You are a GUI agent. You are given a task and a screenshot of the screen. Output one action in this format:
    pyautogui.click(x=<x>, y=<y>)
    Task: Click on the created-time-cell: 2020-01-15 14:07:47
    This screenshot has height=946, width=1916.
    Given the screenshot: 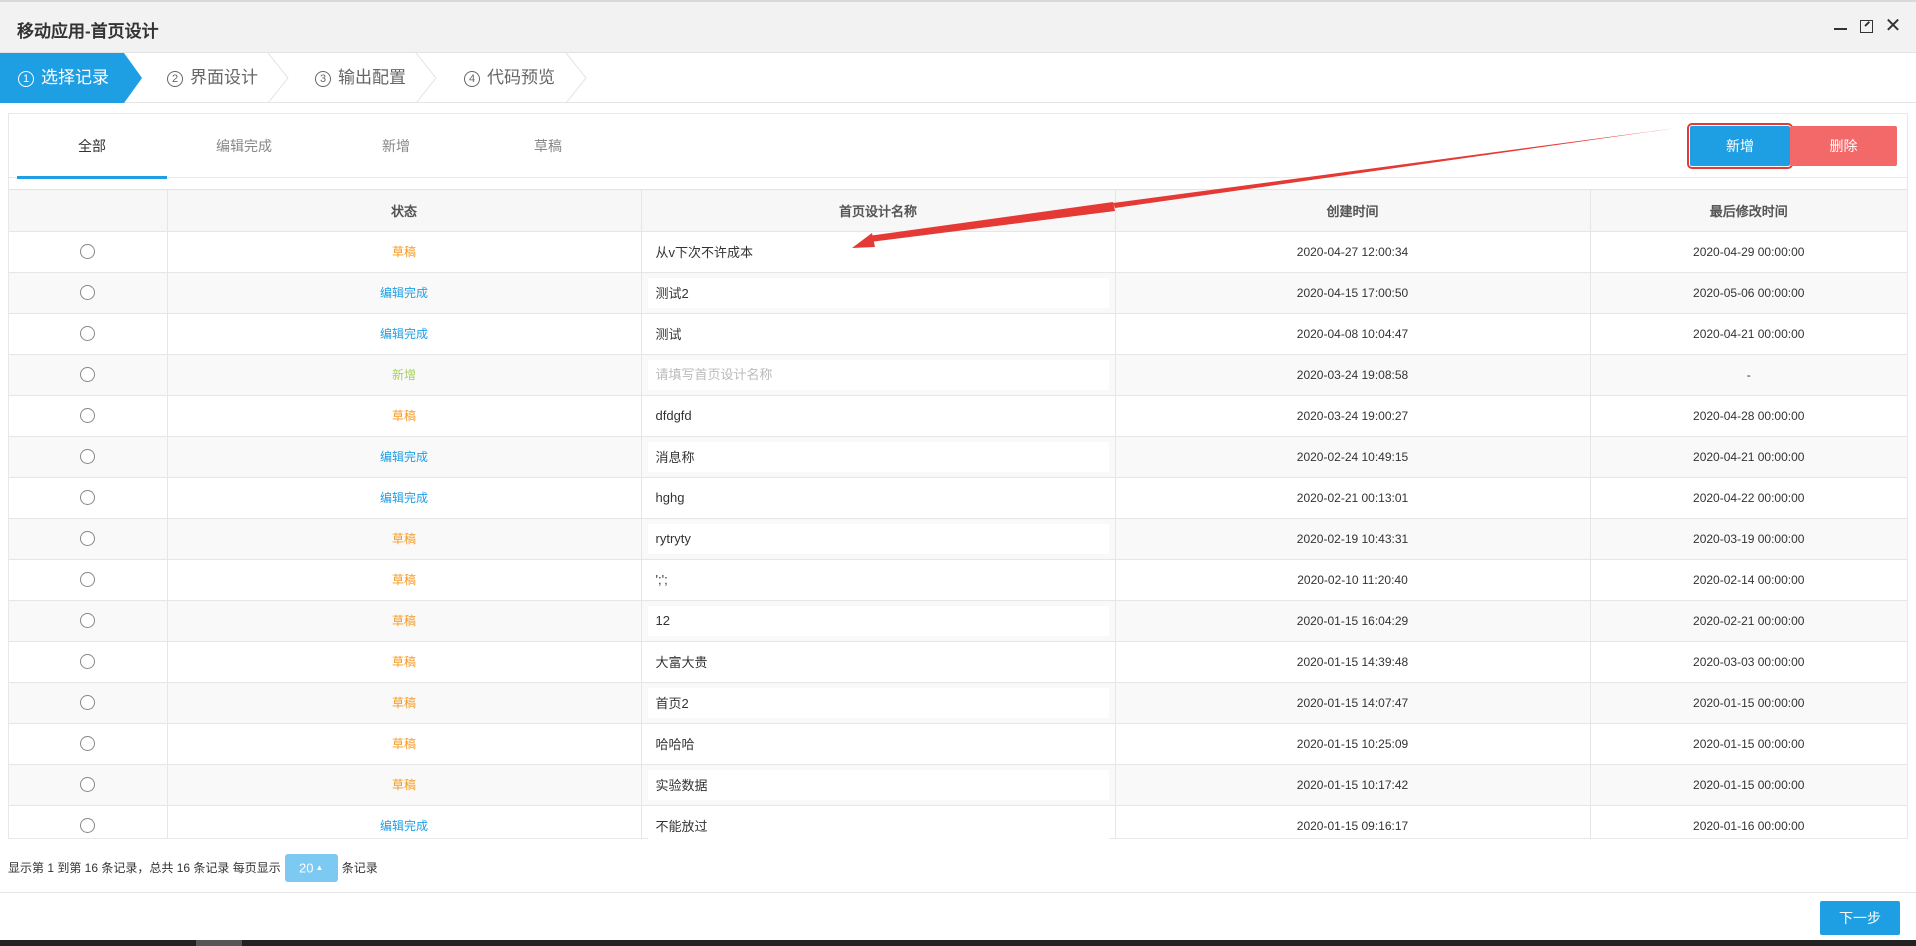 What is the action you would take?
    pyautogui.click(x=1353, y=703)
    